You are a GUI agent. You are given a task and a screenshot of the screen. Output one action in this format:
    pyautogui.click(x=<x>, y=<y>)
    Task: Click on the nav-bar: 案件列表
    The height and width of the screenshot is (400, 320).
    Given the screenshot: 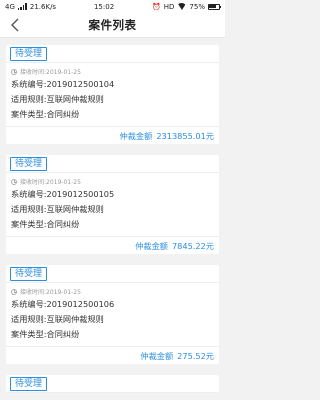 What is the action you would take?
    pyautogui.click(x=112, y=25)
    